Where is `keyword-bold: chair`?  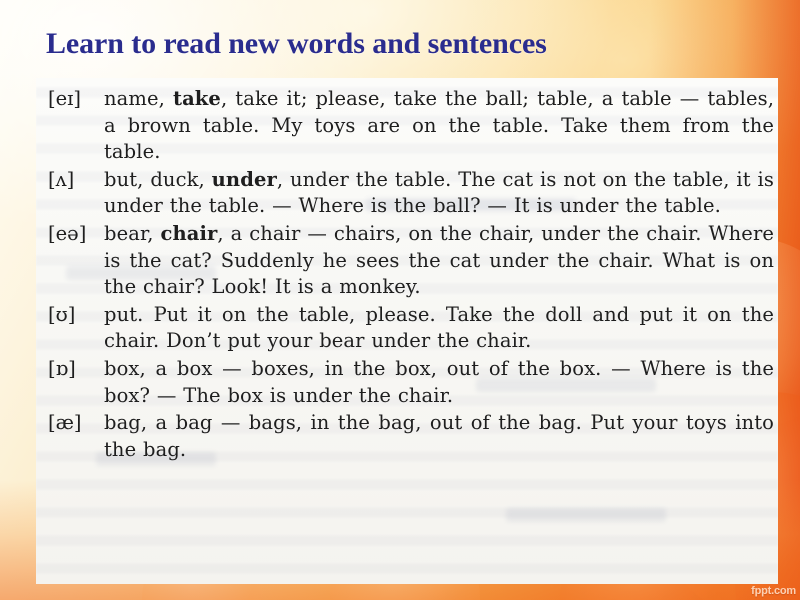 keyword-bold: chair is located at coordinates (189, 233).